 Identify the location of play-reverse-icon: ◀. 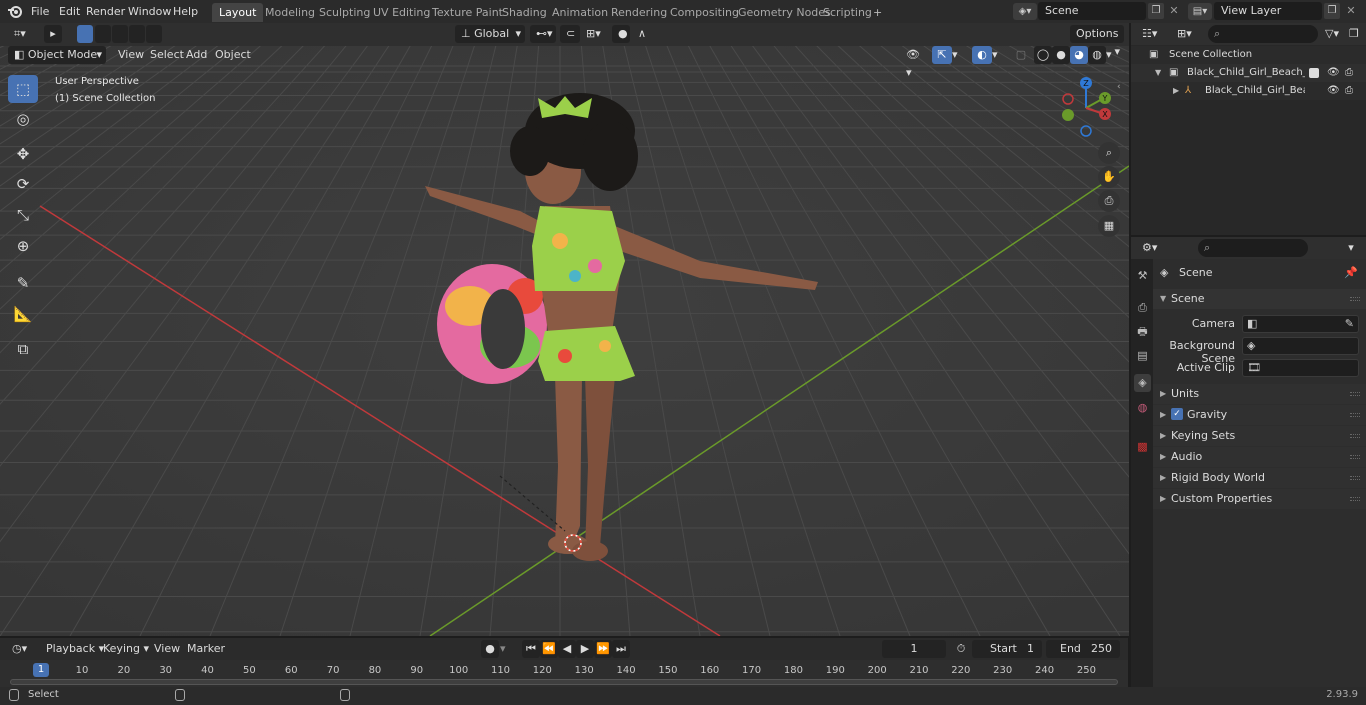
(567, 649).